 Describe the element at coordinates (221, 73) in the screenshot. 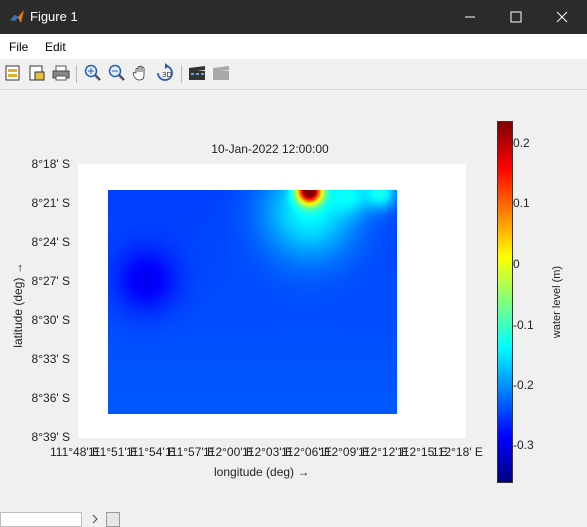

I see `disabled-movie-icon` at that location.